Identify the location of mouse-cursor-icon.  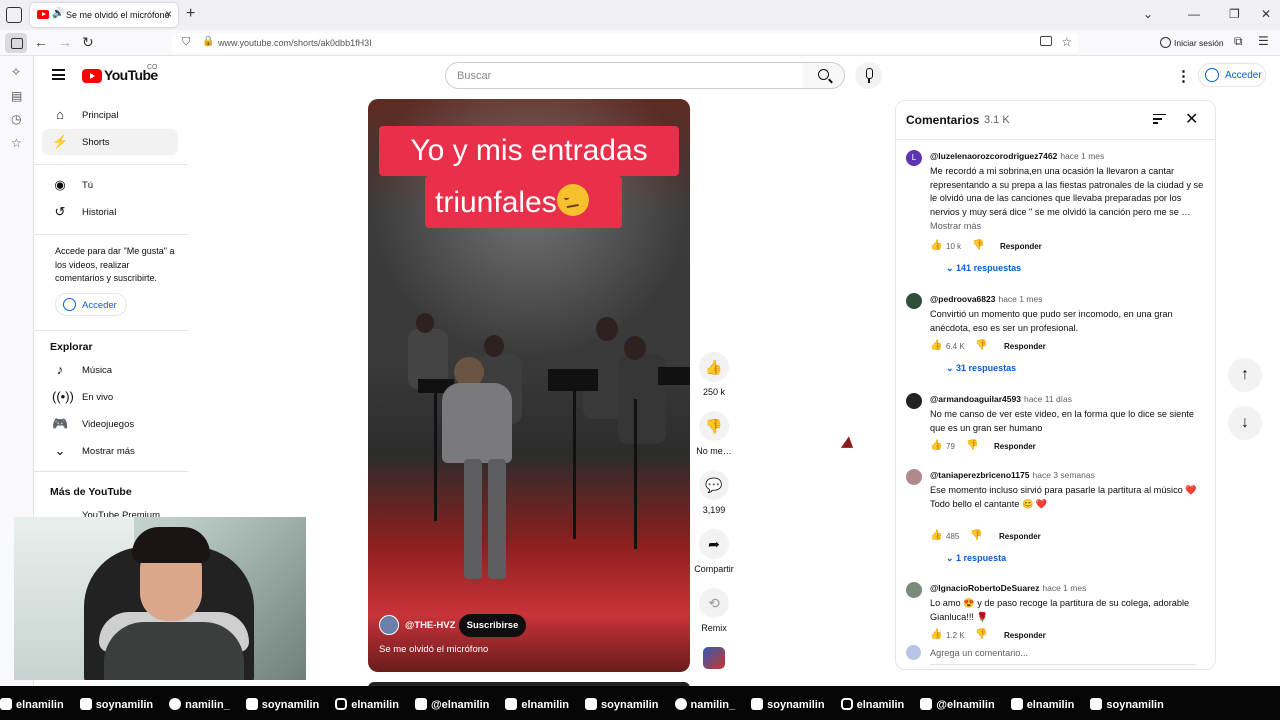
(849, 445).